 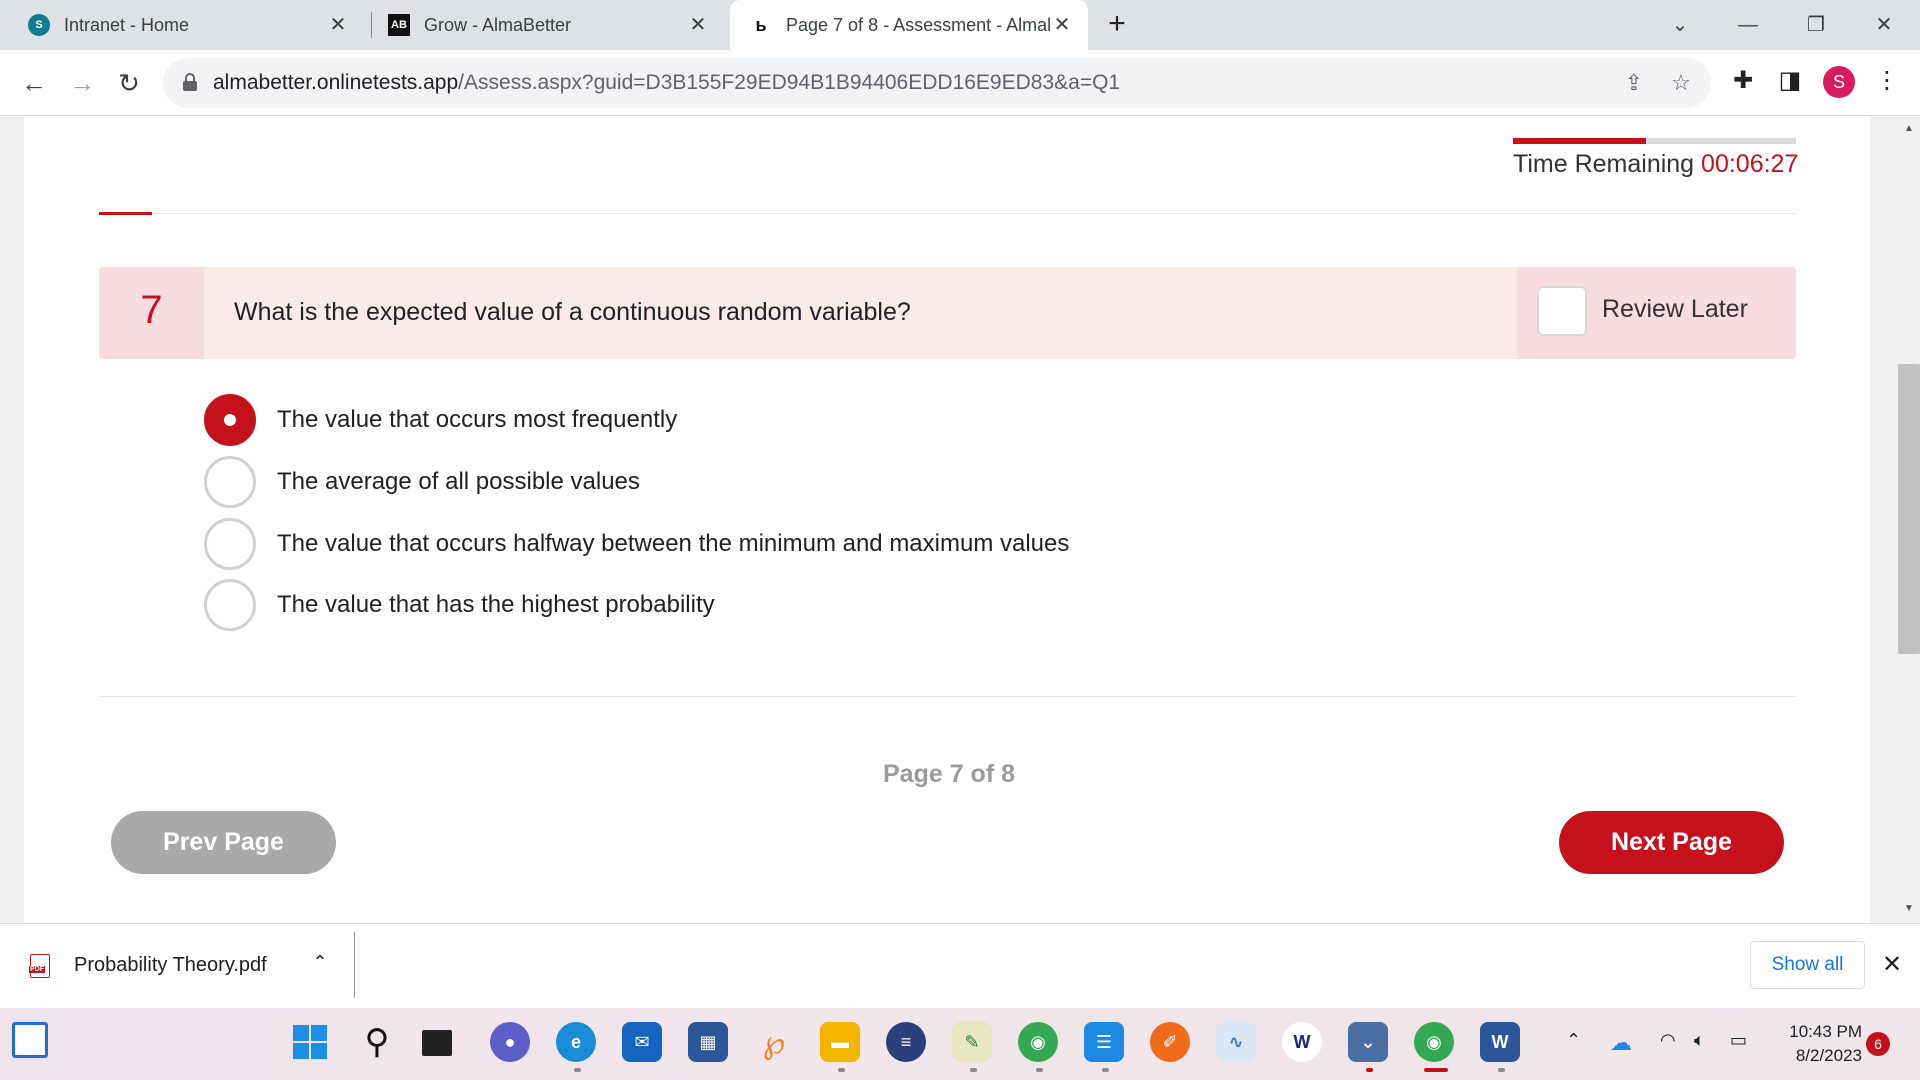 I want to click on eclipse-icon: ≡, so click(x=906, y=1042).